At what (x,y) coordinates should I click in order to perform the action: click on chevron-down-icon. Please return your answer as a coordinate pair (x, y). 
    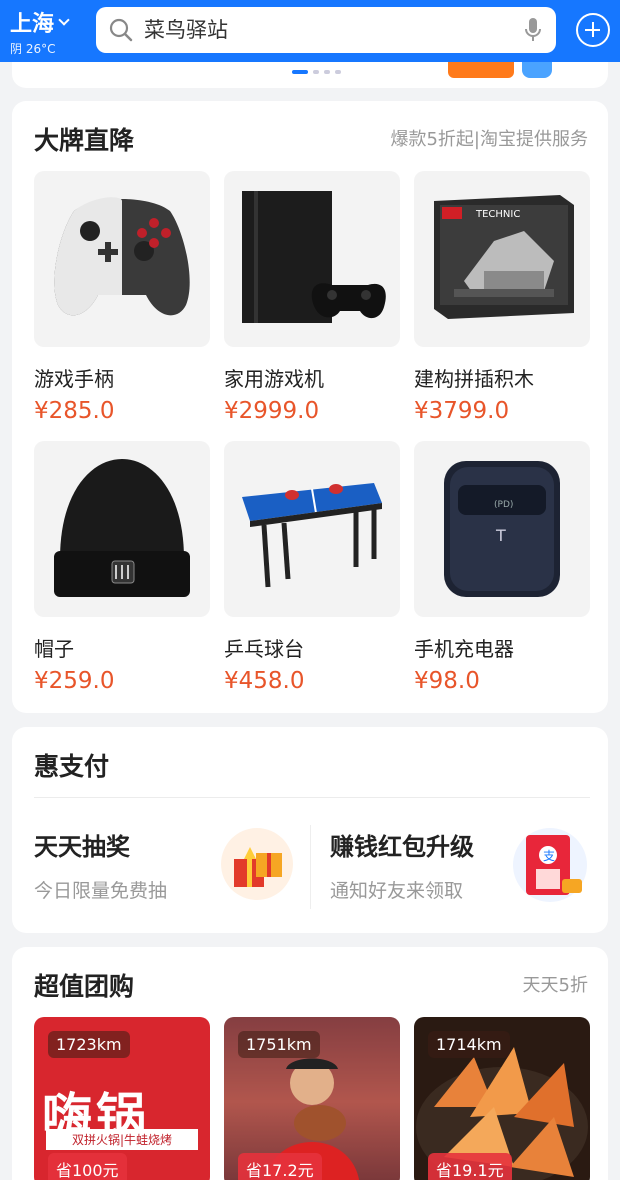
    Looking at the image, I should click on (64, 19).